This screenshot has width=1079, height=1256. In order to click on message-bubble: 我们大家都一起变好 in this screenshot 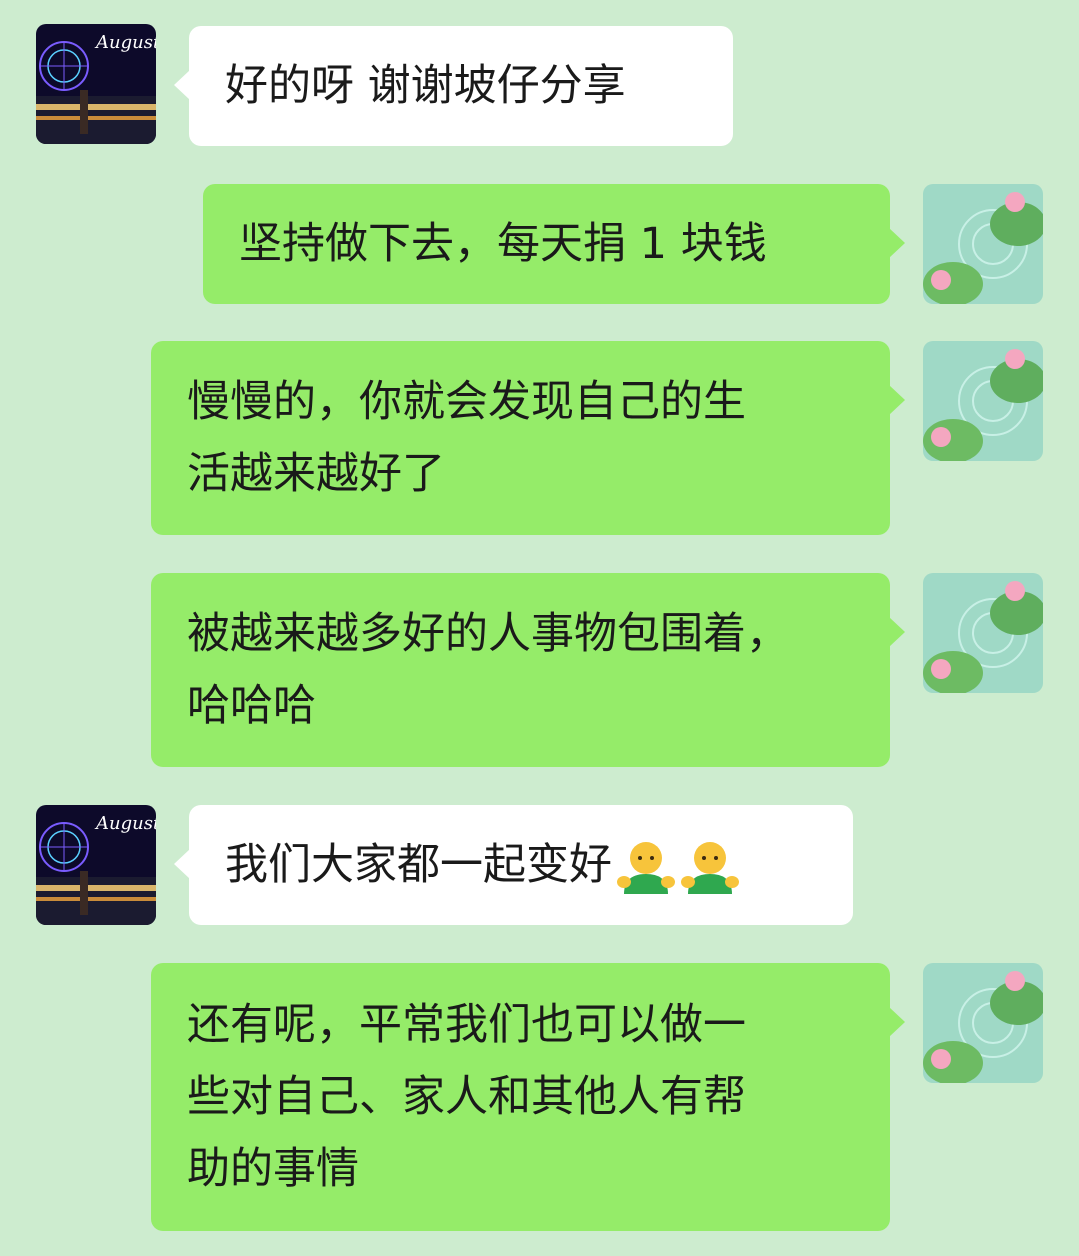, I will do `click(513, 865)`.